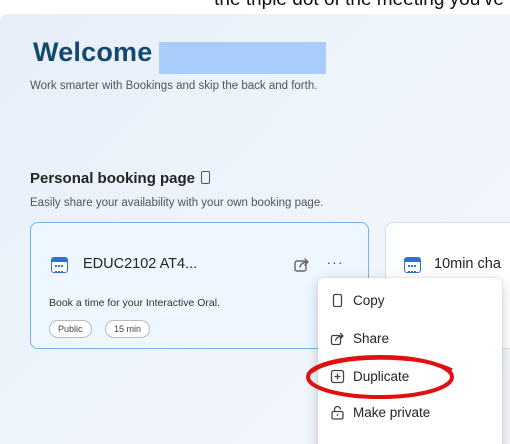 The width and height of the screenshot is (510, 444). What do you see at coordinates (93, 52) in the screenshot?
I see `welcome-title: Welcome` at bounding box center [93, 52].